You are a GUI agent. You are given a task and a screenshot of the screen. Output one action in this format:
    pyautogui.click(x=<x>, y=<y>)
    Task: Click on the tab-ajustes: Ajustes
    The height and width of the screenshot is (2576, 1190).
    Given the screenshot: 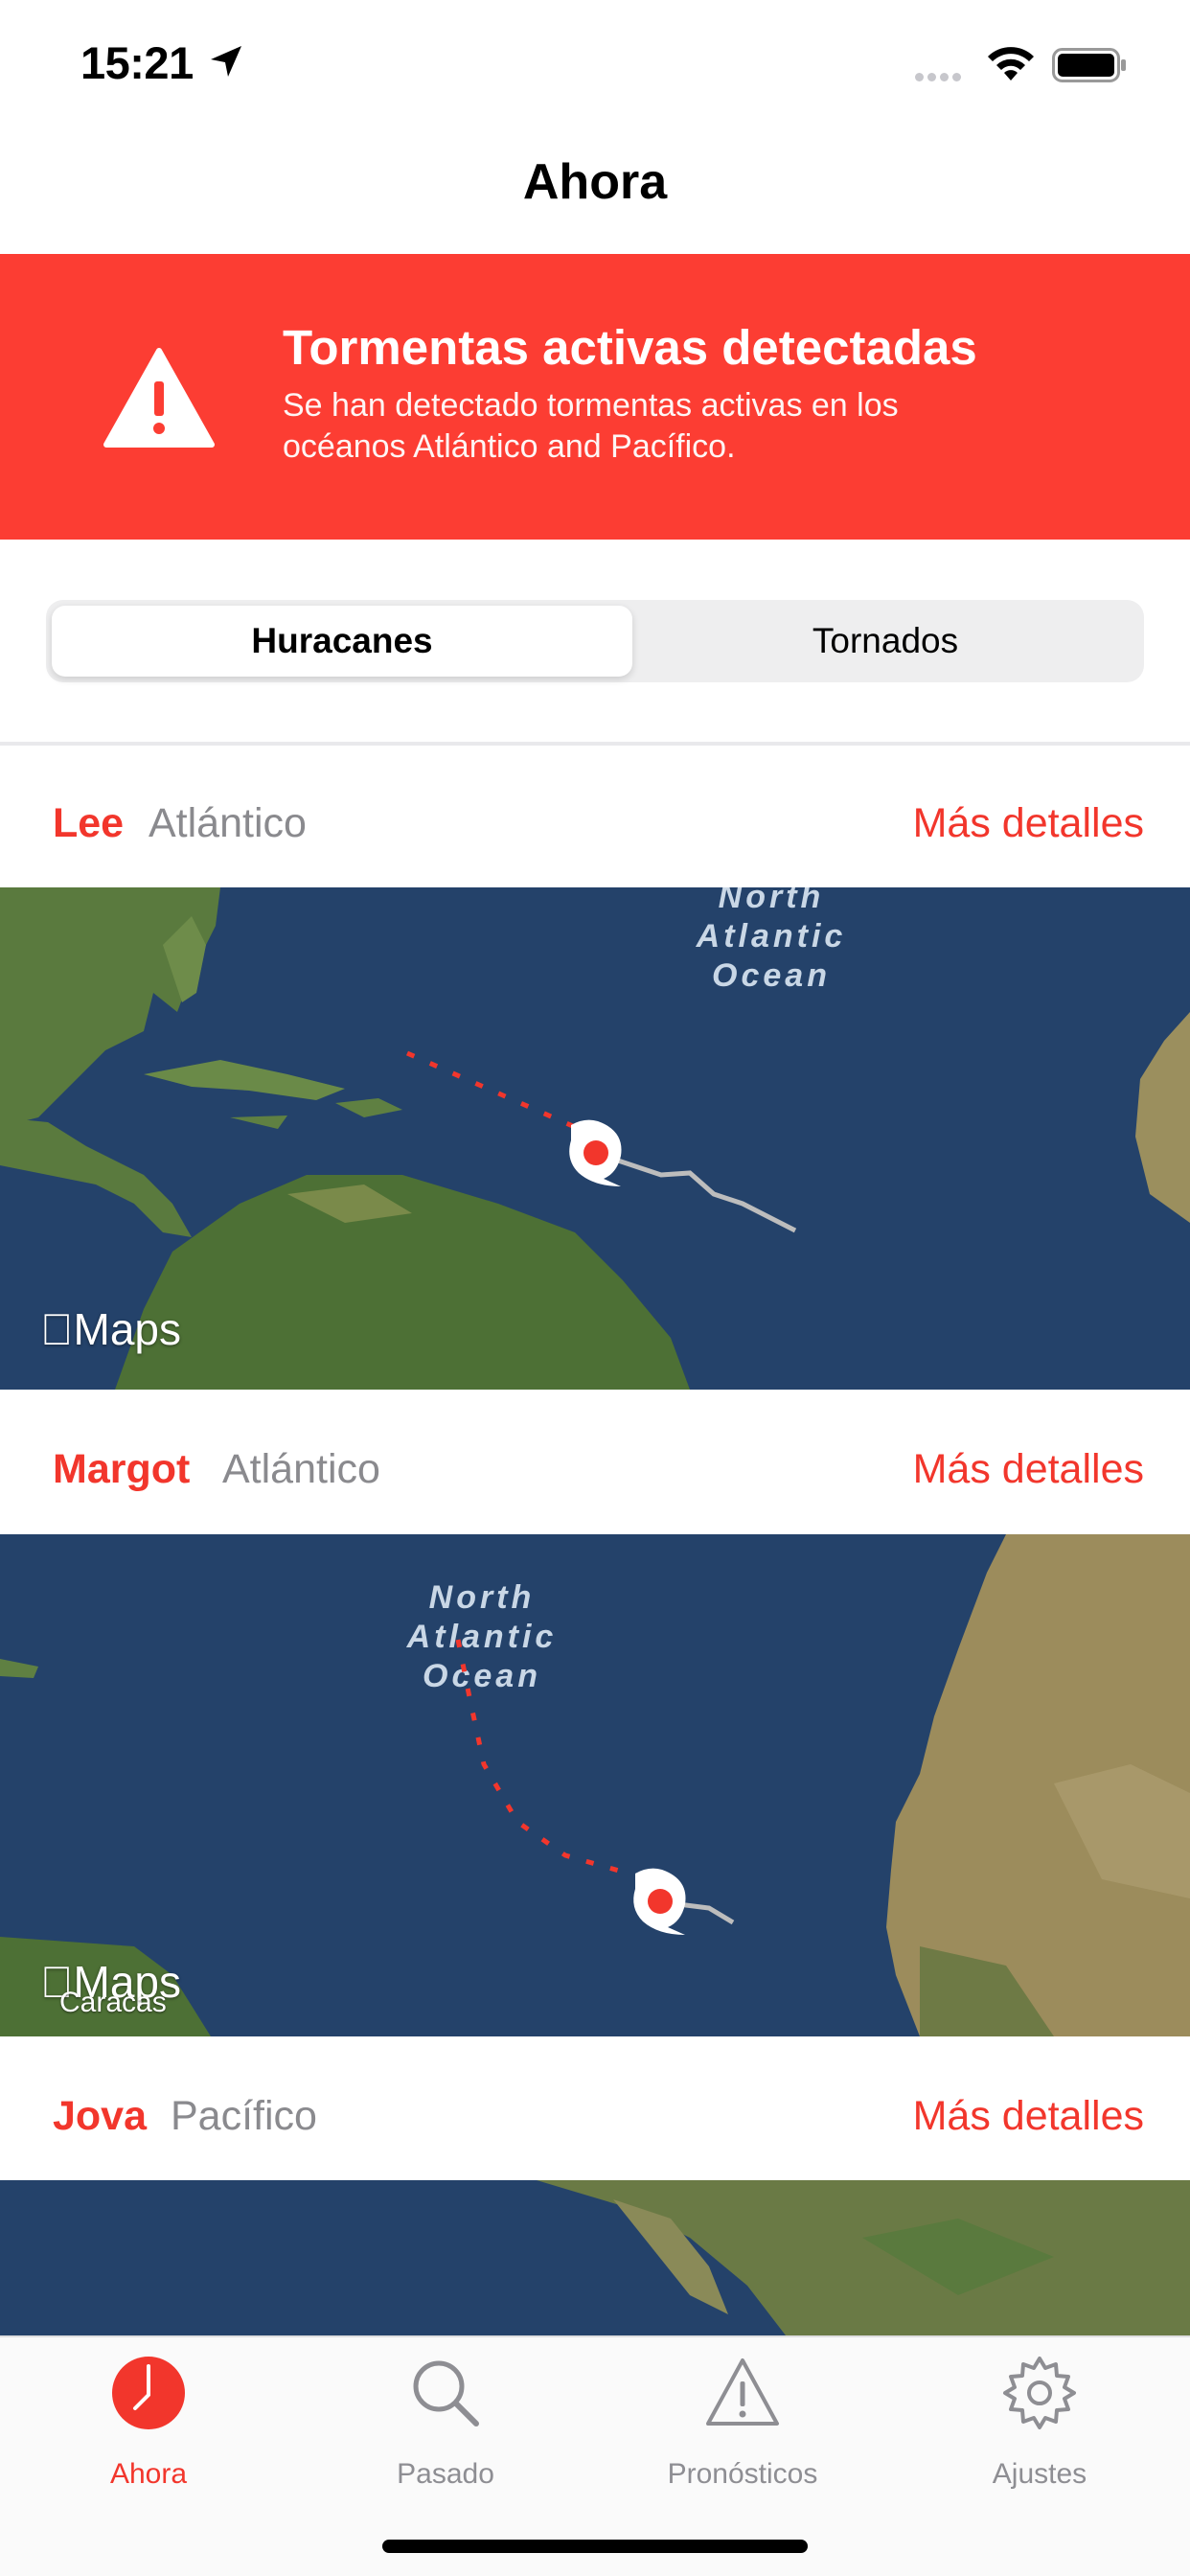 What is the action you would take?
    pyautogui.click(x=1040, y=2426)
    